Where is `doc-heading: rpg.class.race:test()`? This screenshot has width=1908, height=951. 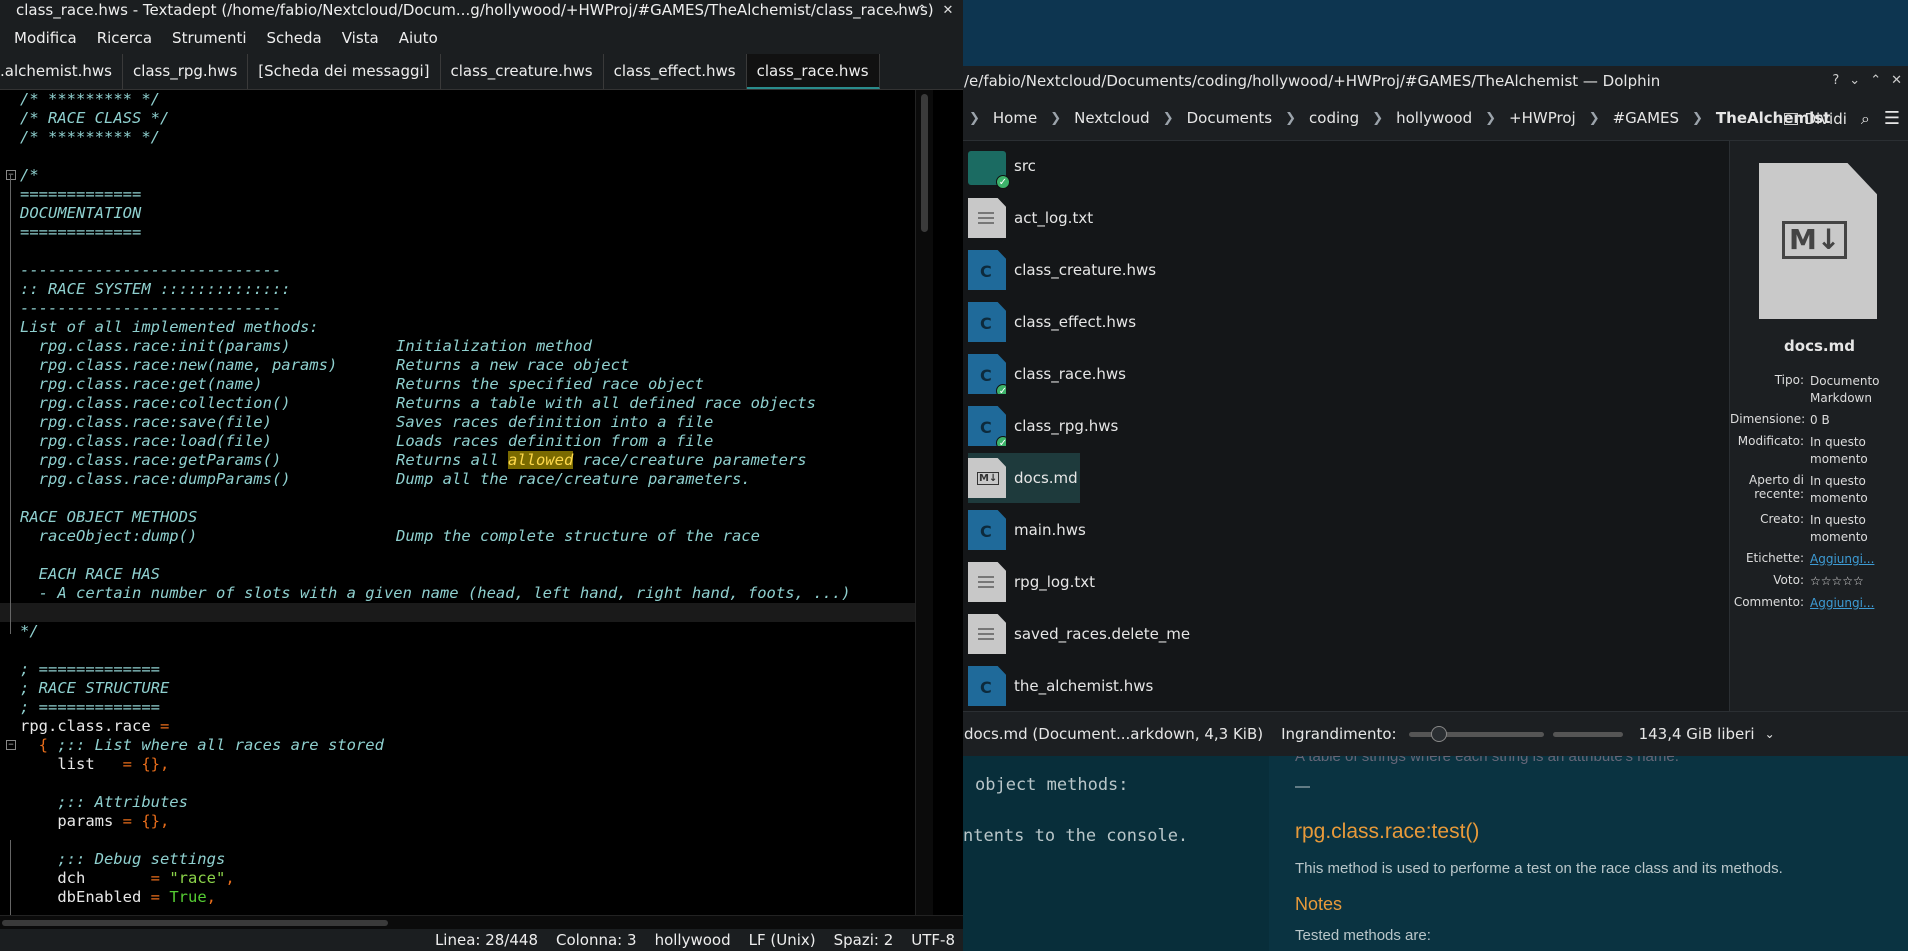
doc-heading: rpg.class.race:test() is located at coordinates (1387, 831).